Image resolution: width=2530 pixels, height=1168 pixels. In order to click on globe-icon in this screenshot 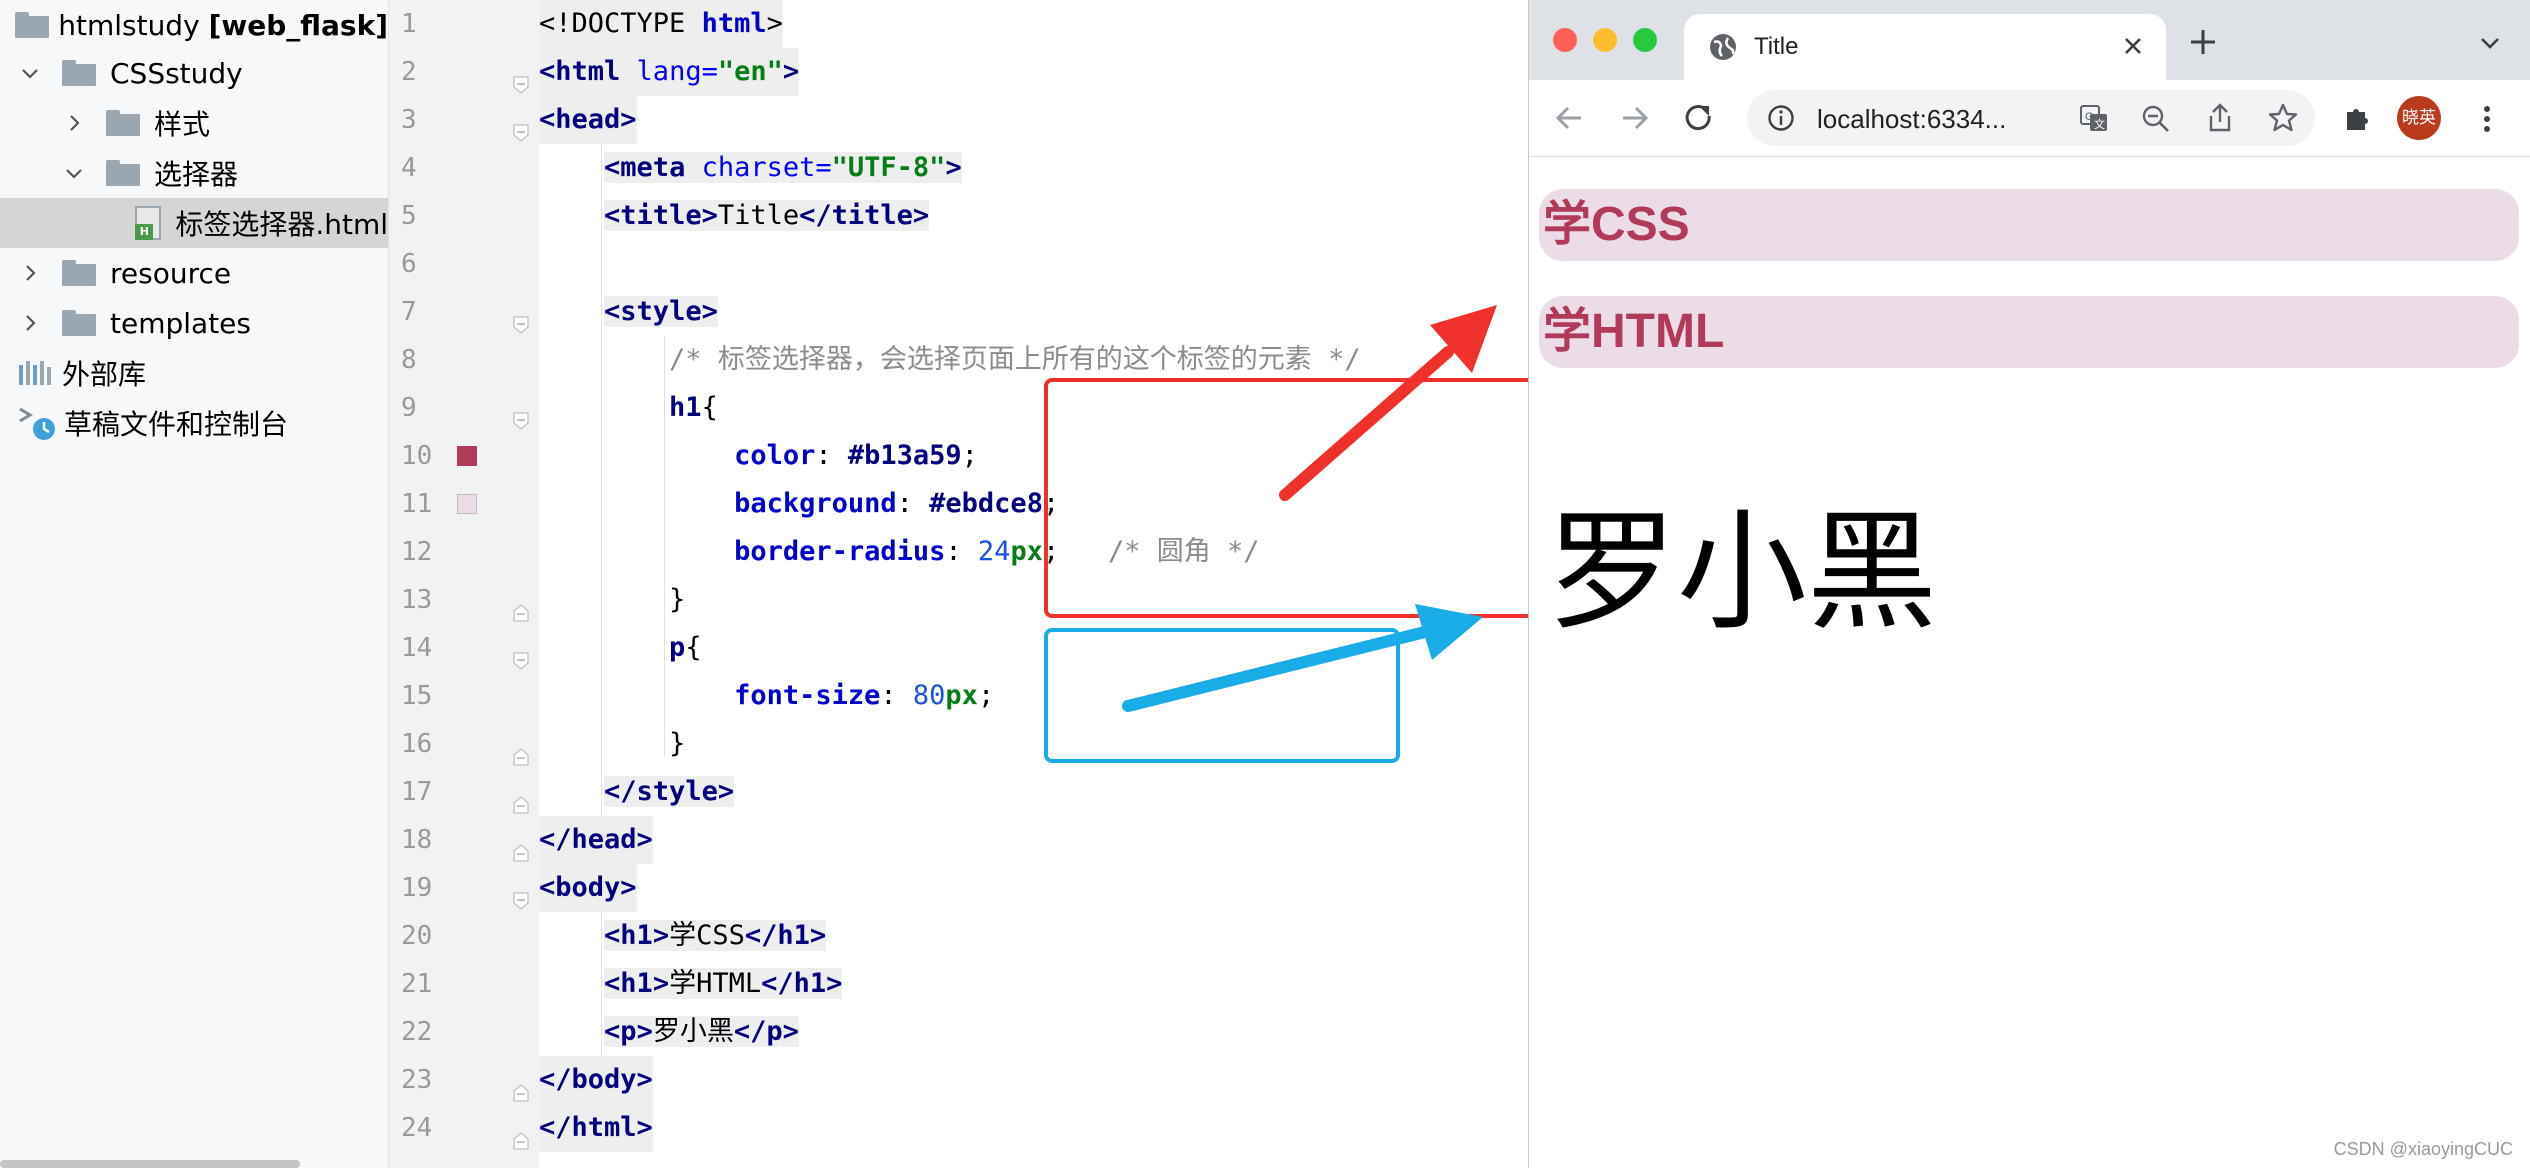, I will do `click(1723, 49)`.